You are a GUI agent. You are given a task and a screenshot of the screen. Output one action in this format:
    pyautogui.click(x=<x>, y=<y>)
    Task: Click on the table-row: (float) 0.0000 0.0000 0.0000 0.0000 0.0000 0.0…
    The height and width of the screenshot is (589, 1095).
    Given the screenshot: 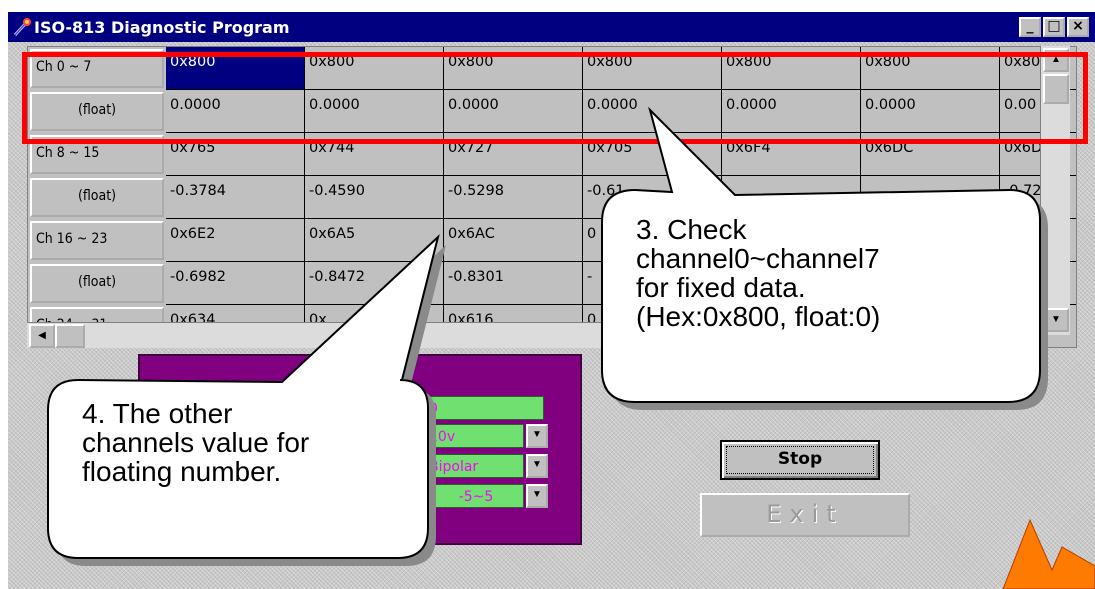 What is the action you would take?
    pyautogui.click(x=552, y=111)
    